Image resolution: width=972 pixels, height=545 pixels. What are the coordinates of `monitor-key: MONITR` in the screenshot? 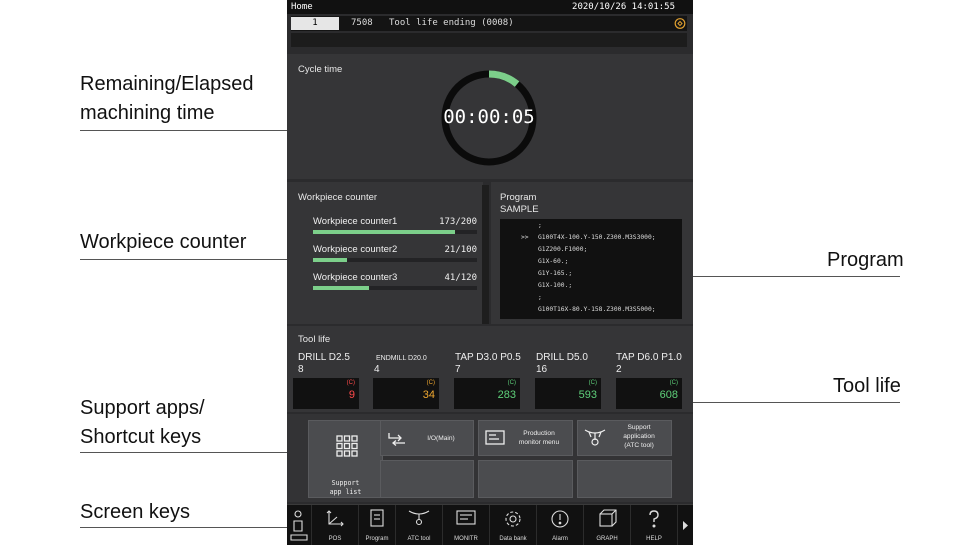 It's located at (466, 525).